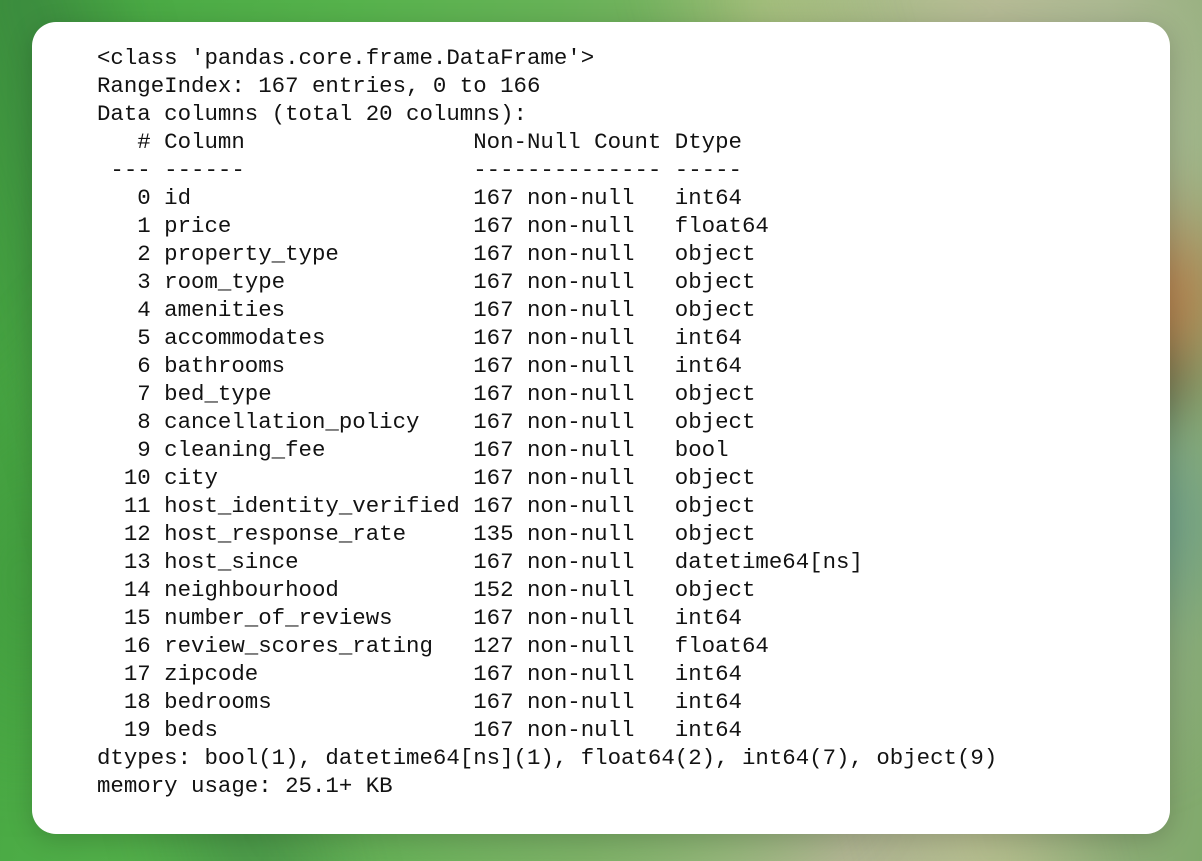 Image resolution: width=1202 pixels, height=861 pixels. Describe the element at coordinates (312, 114) in the screenshot. I see `output-line: Data columns (total 20 columns):` at that location.